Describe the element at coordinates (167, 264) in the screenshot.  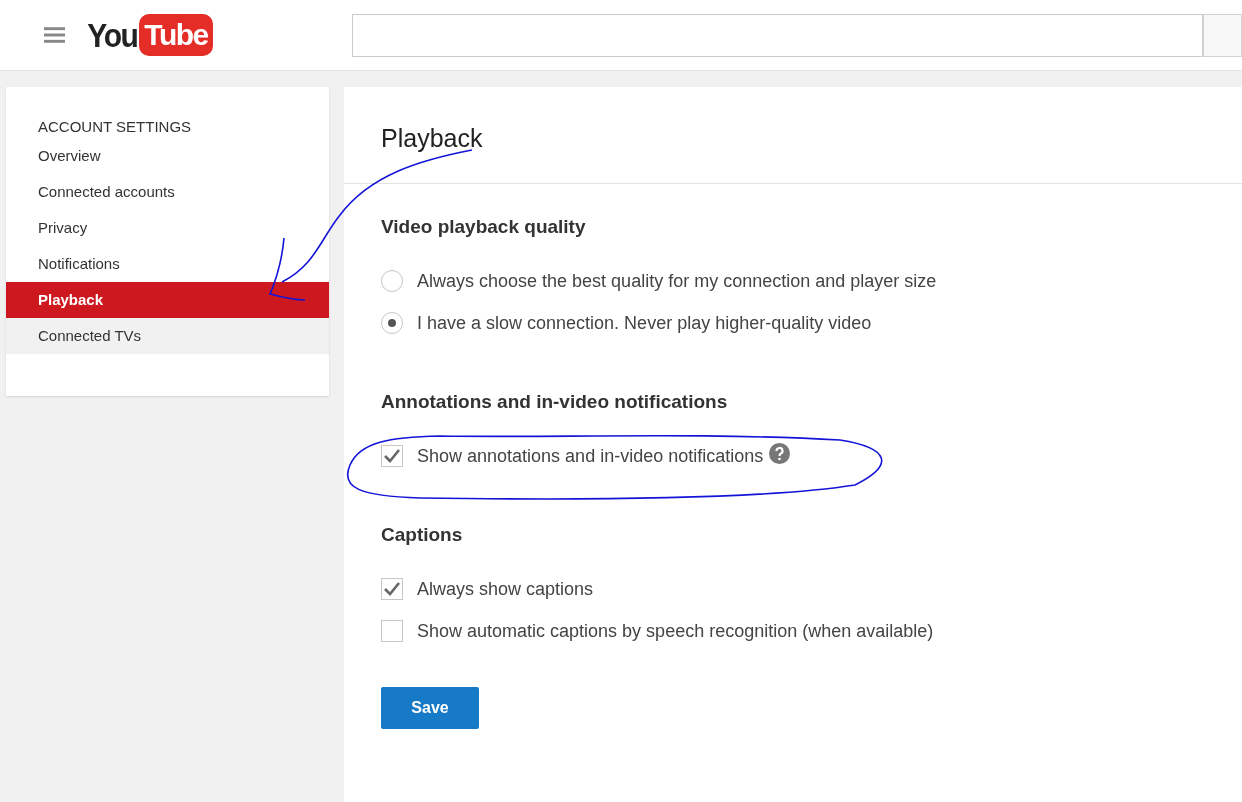
I see `sidebar-item: Notifications` at that location.